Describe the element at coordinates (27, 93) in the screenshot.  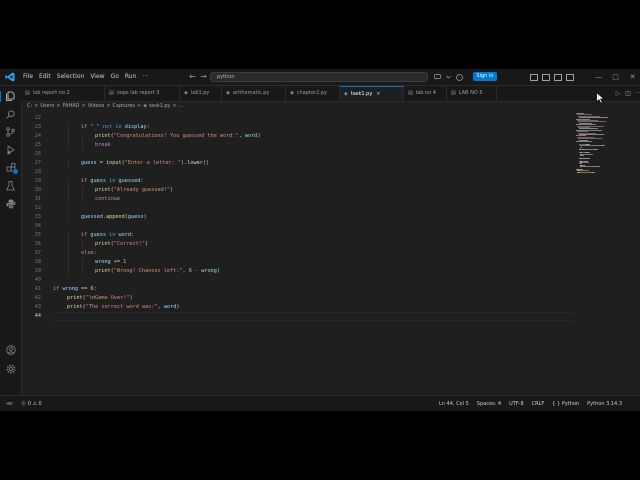
I see `file-icon: ▤` at that location.